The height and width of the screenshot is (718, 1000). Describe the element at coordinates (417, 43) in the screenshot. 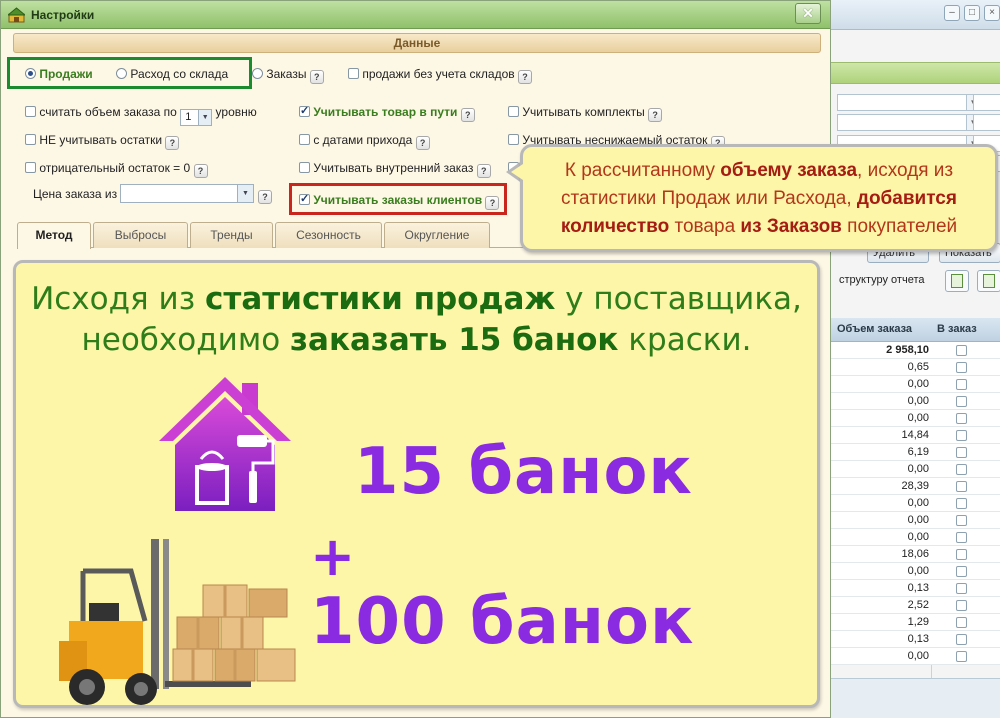

I see `section-header-data: Данные` at that location.